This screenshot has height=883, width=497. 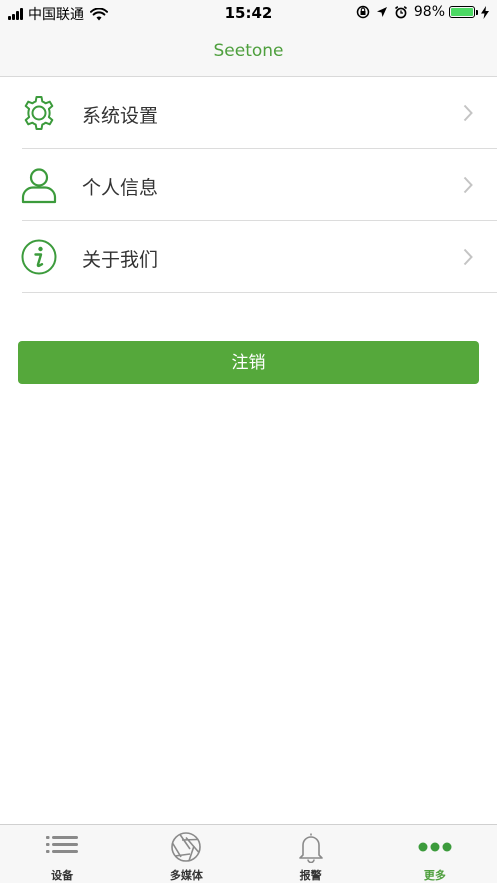 I want to click on battery-icon, so click(x=462, y=12).